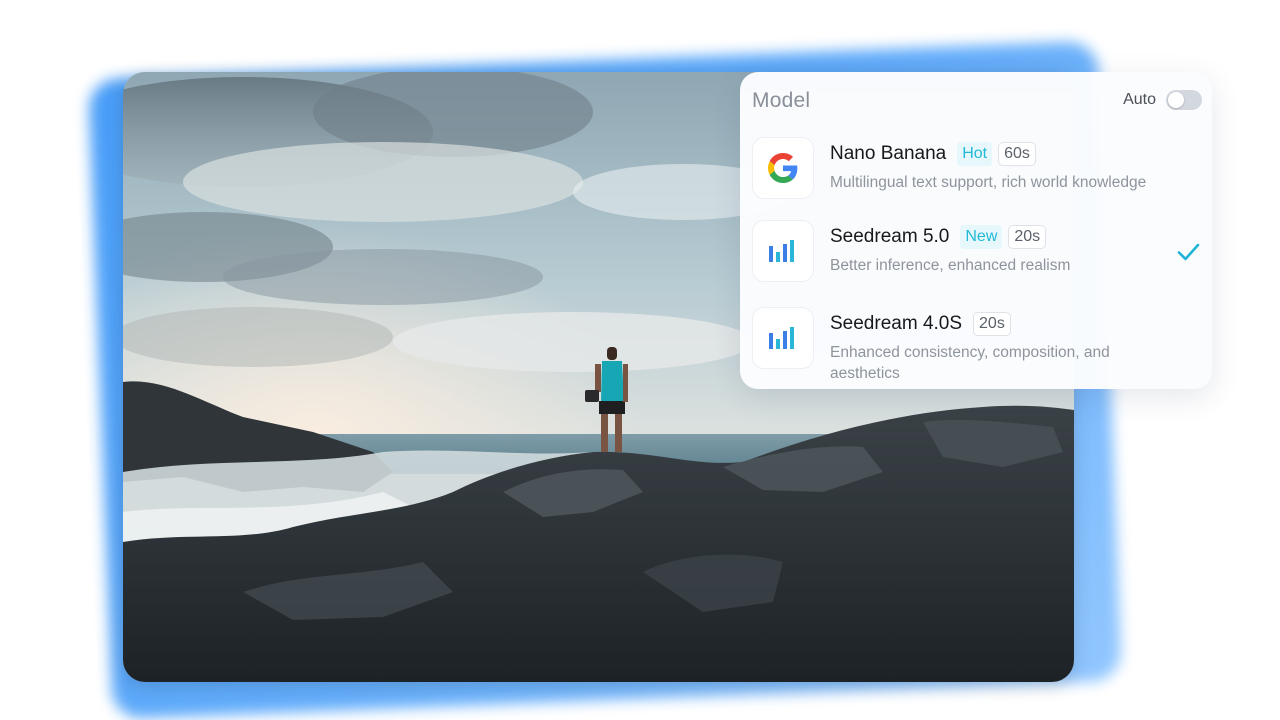  I want to click on model-header: Nano Banana Hot 60s, so click(933, 154).